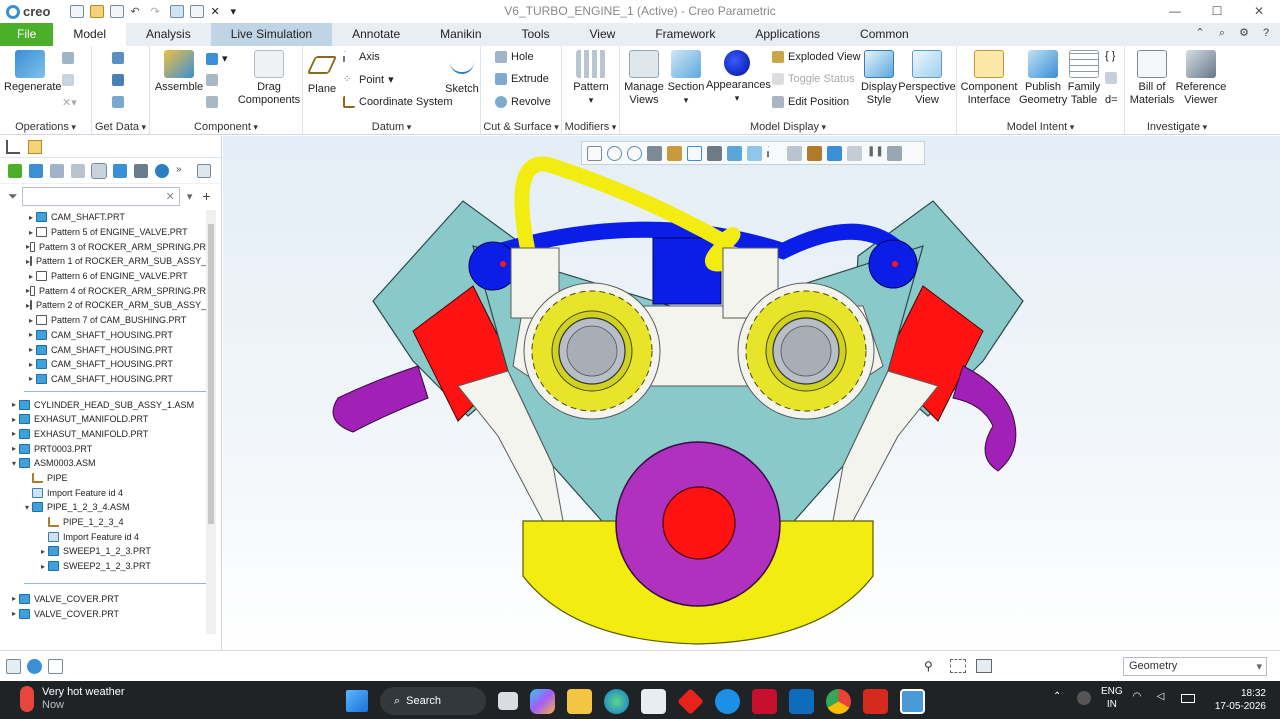 The width and height of the screenshot is (1280, 719). Describe the element at coordinates (810, 102) in the screenshot. I see `edit-position-button: Edit Position` at that location.